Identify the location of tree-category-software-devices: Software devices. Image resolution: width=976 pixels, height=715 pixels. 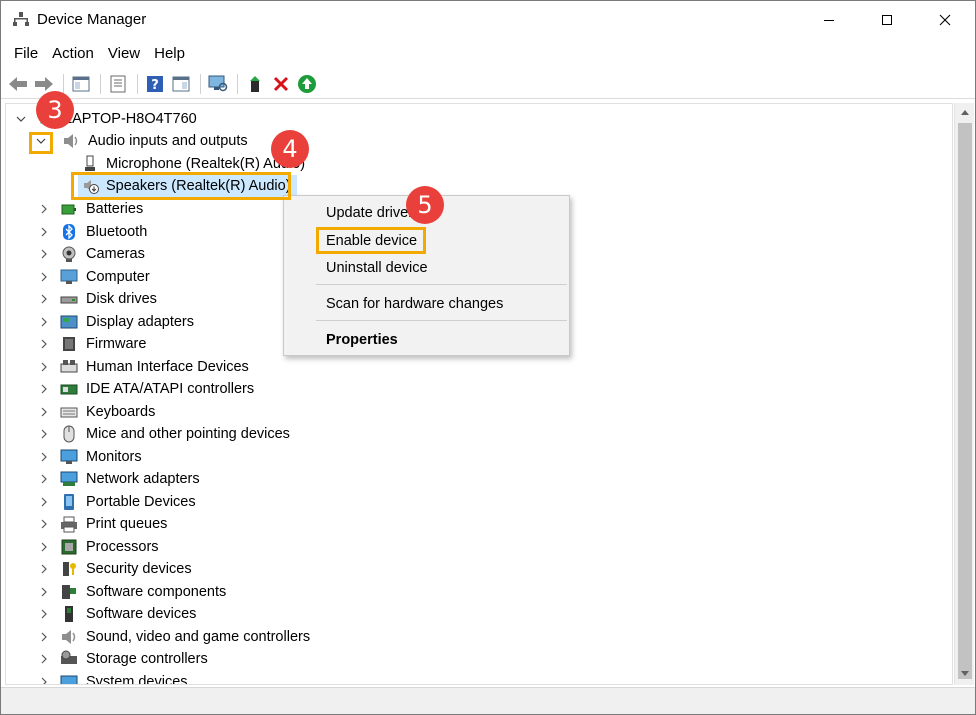
(118, 614).